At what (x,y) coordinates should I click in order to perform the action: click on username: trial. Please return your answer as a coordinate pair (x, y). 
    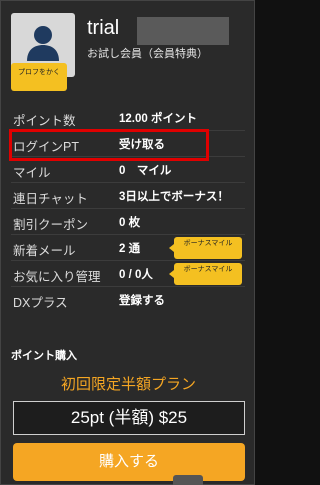
    Looking at the image, I should click on (103, 28).